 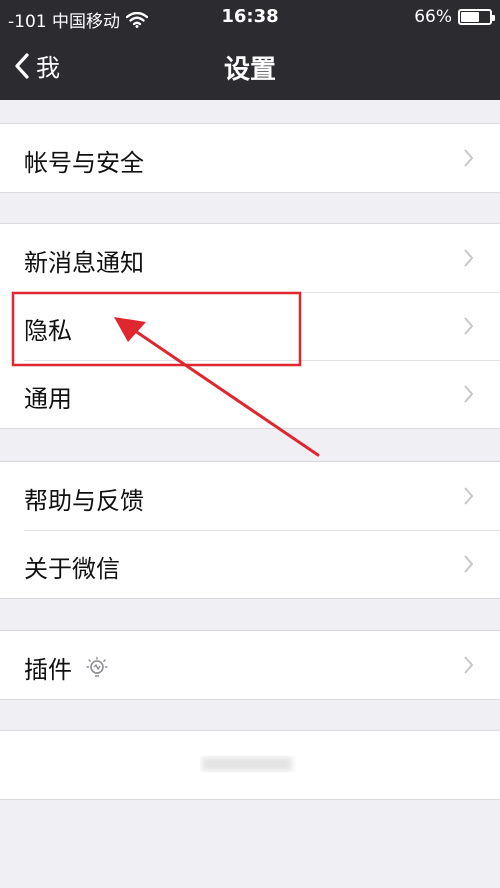 I want to click on row-general: 通用, so click(x=250, y=394).